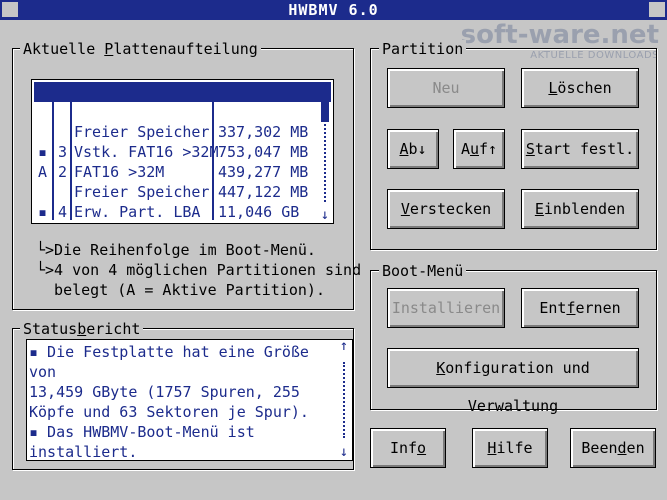  Describe the element at coordinates (199, 270) in the screenshot. I see `partition-count-hint: └>4 von 4 möglichen Partitionen sind` at that location.